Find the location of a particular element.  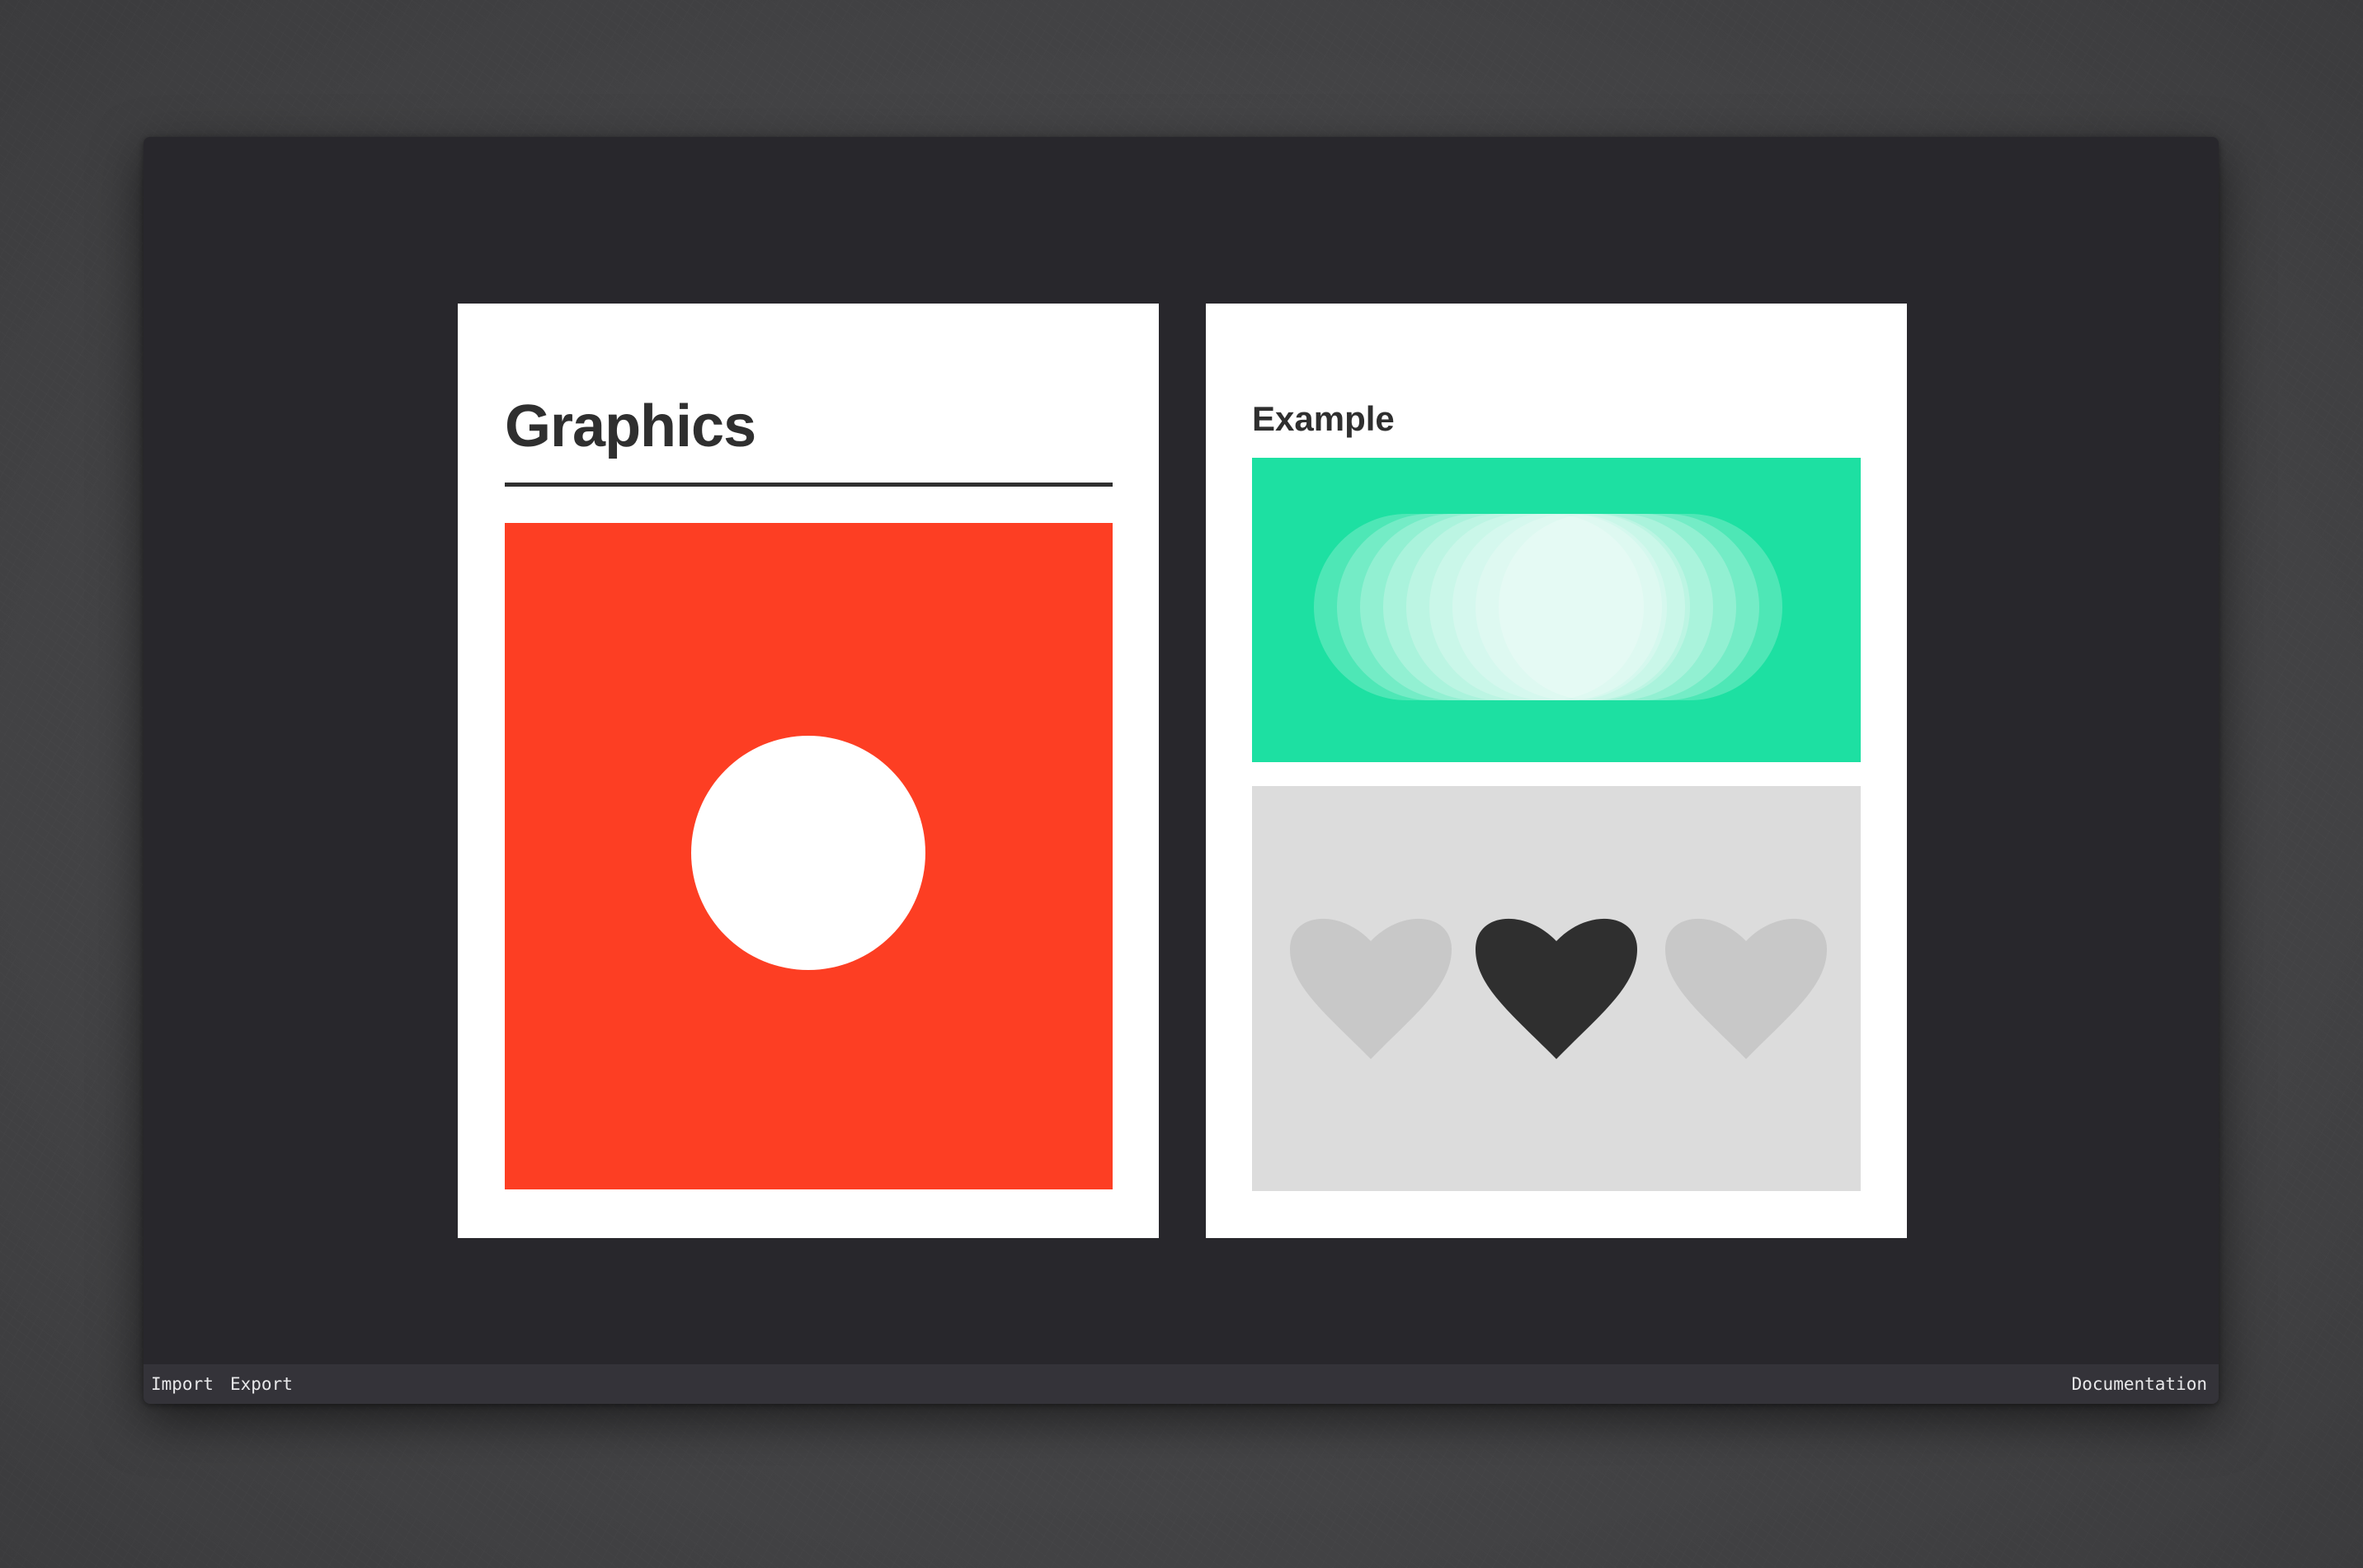

pill-gradient-svg is located at coordinates (1548, 607).